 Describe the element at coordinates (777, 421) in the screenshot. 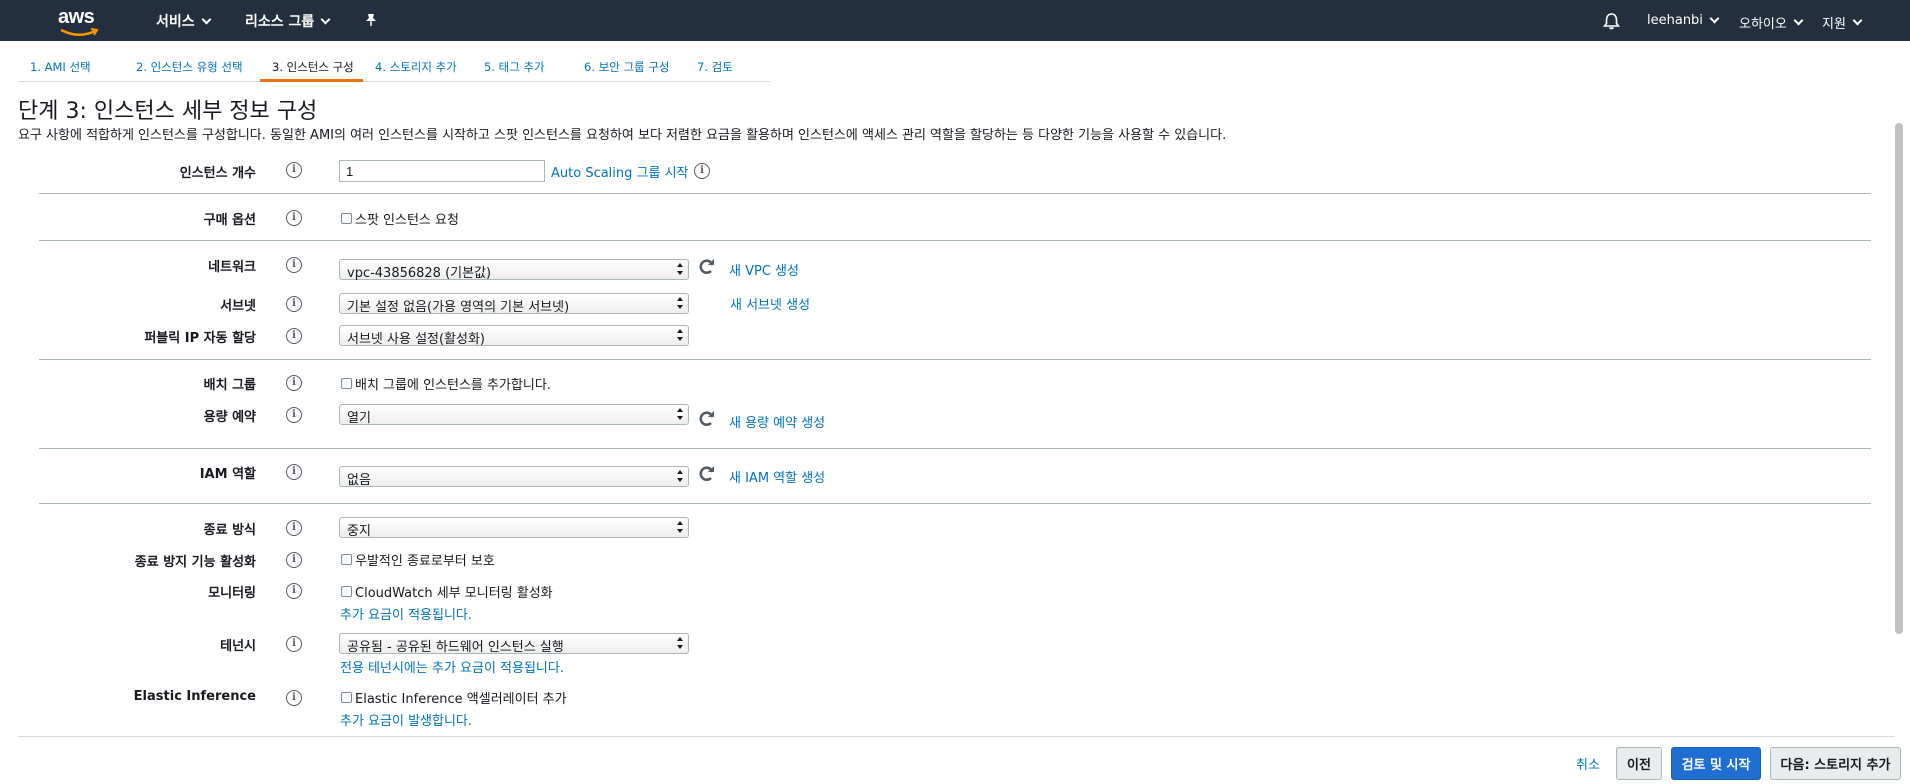

I see `create-capacity-reservation-link: 새 용량 예약 생성` at that location.